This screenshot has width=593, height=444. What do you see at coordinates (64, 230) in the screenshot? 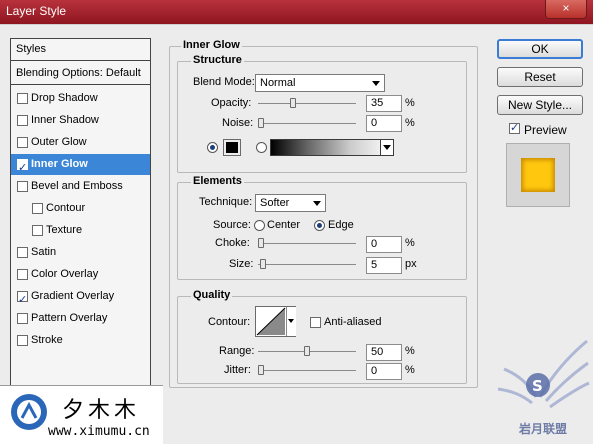
I see `style-item-label: Texture` at bounding box center [64, 230].